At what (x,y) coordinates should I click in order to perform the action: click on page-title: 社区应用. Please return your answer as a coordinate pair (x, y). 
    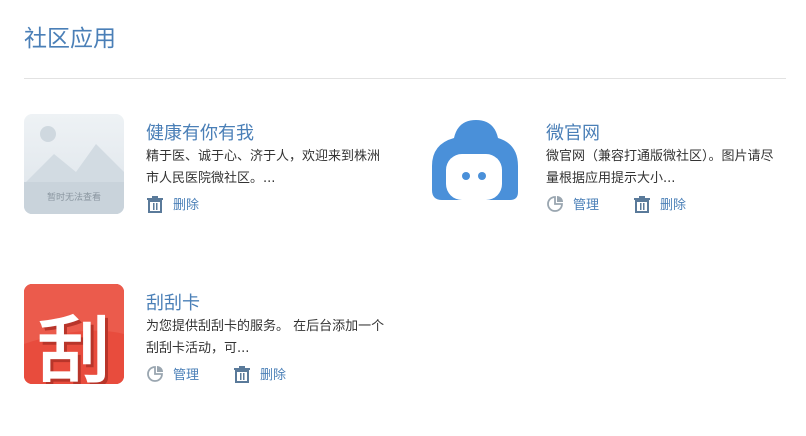
    Looking at the image, I should click on (70, 39).